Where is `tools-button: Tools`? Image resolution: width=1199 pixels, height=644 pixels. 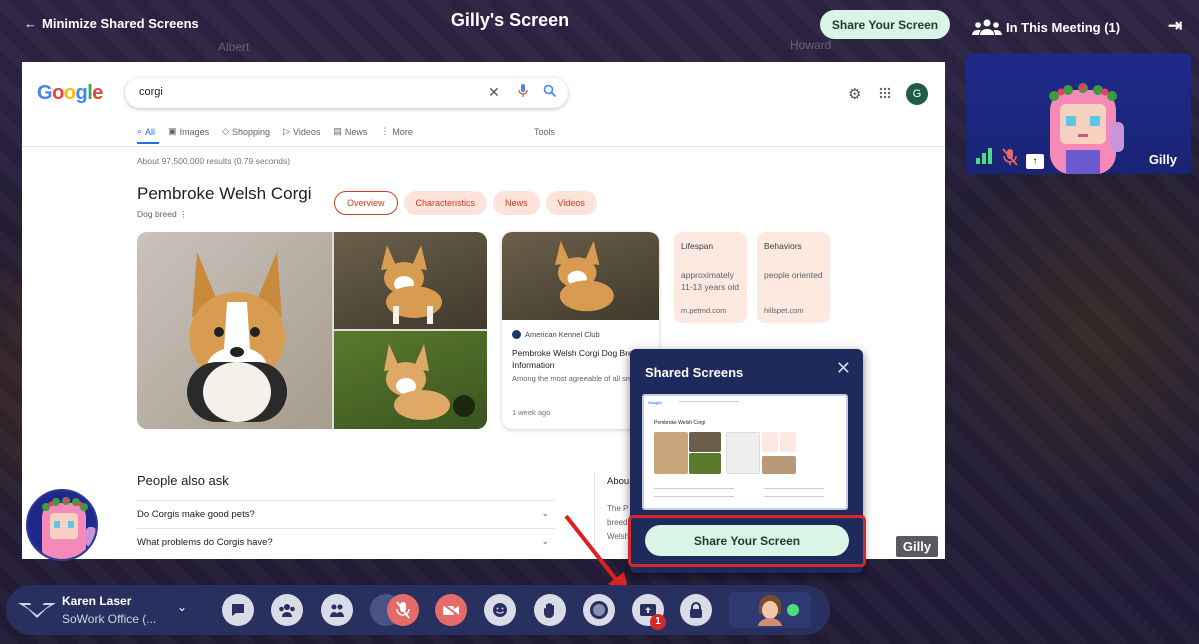
tools-button: Tools is located at coordinates (544, 132).